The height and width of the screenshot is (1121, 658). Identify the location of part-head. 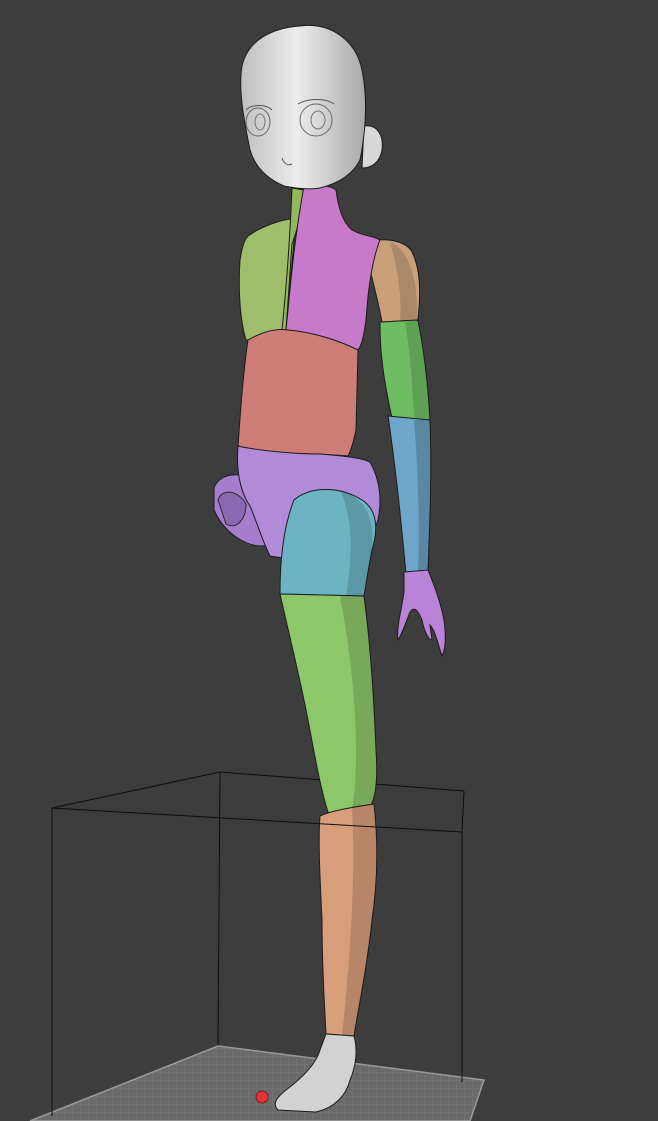
(303, 107).